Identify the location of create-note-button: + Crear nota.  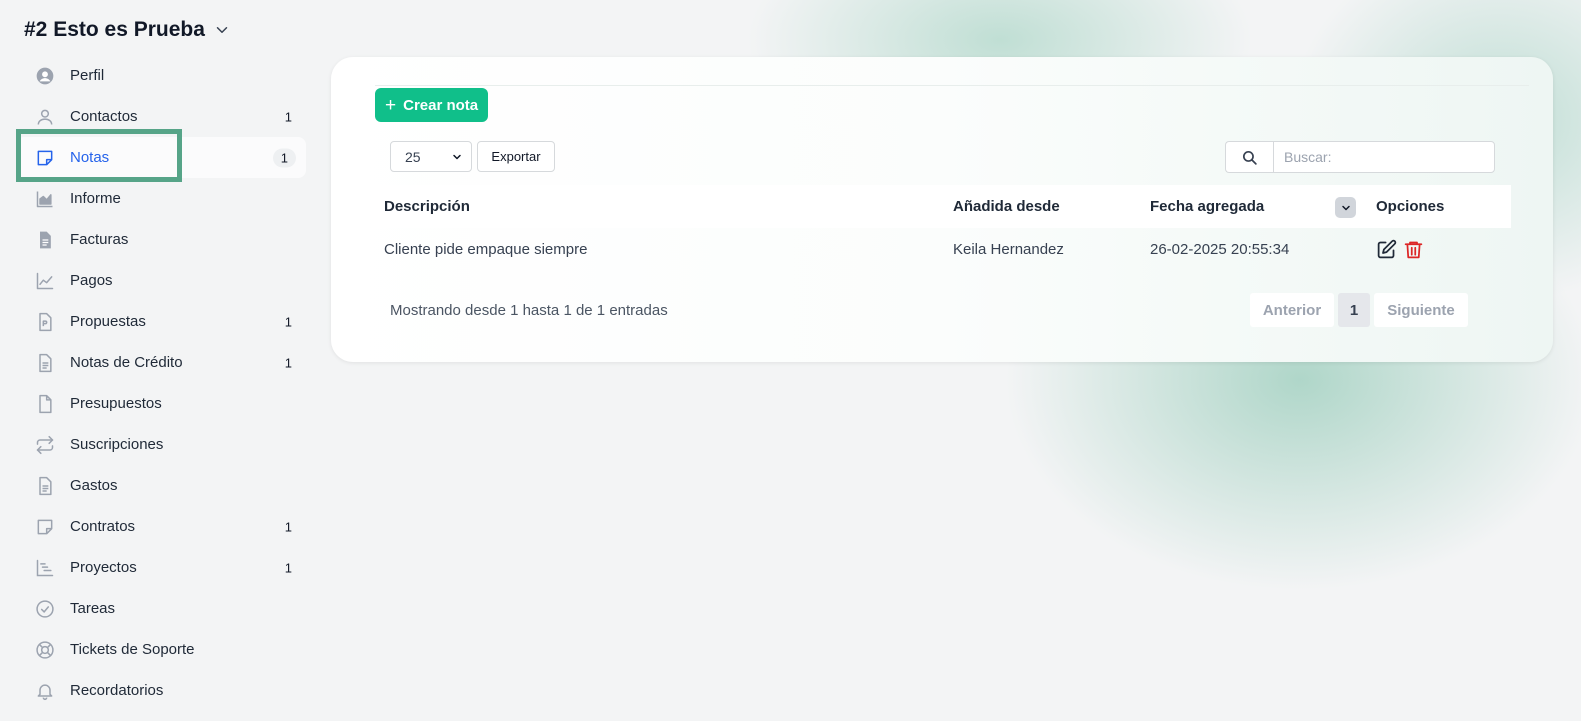
(432, 105).